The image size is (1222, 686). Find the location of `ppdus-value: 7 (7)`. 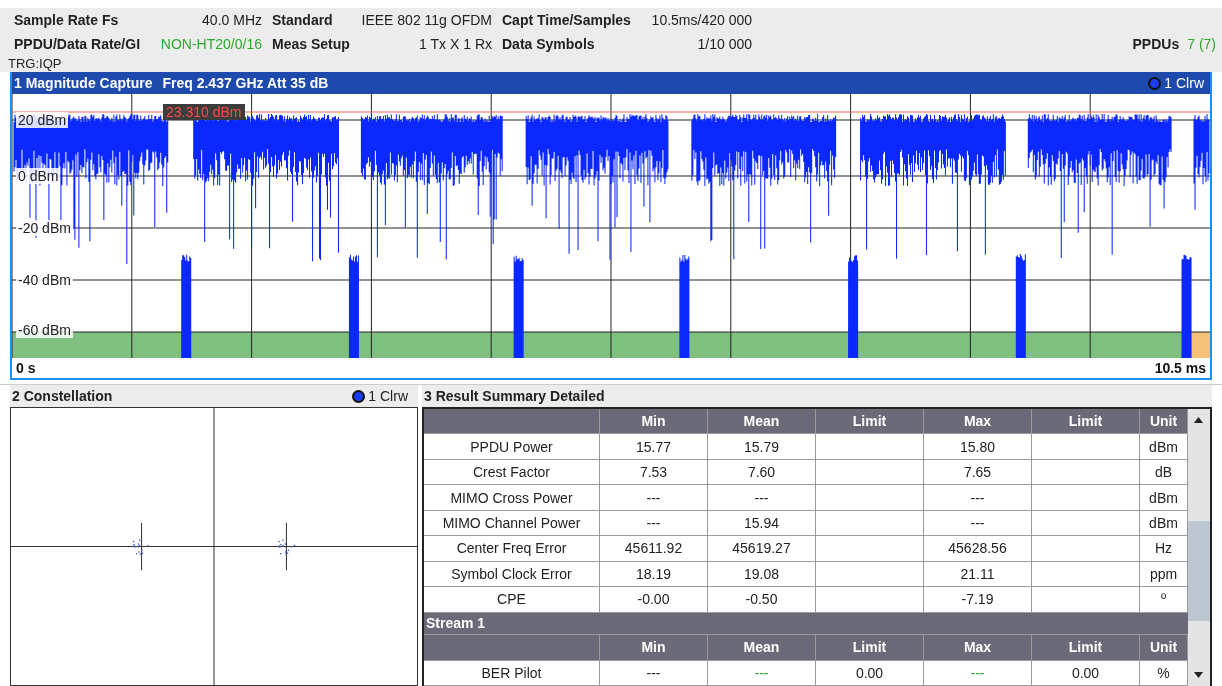

ppdus-value: 7 (7) is located at coordinates (1201, 44).